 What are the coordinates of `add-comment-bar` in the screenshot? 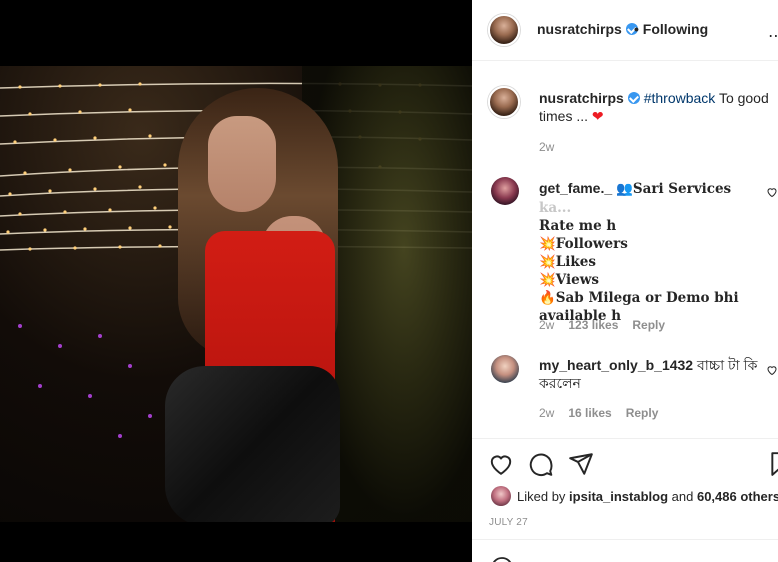 It's located at (625, 550).